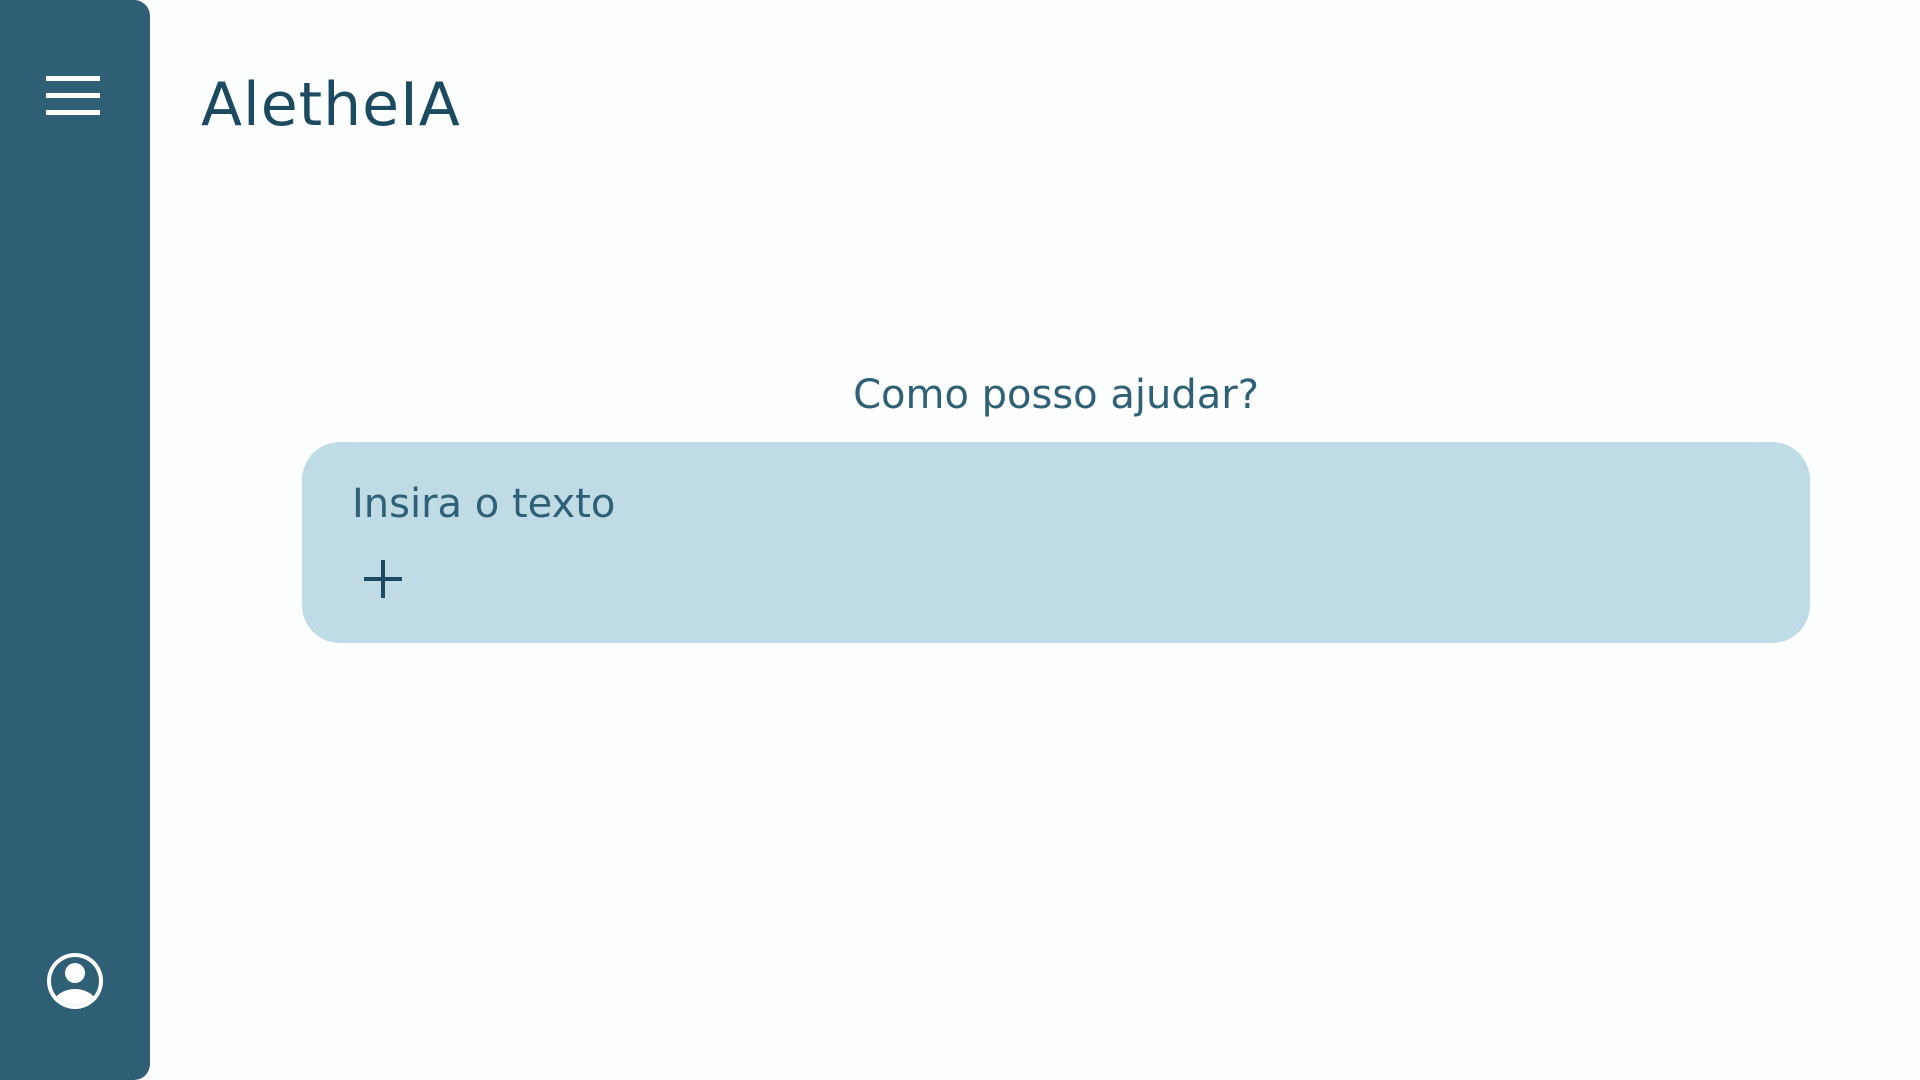 This screenshot has width=1920, height=1080. Describe the element at coordinates (1052, 504) in the screenshot. I see `message-input` at that location.